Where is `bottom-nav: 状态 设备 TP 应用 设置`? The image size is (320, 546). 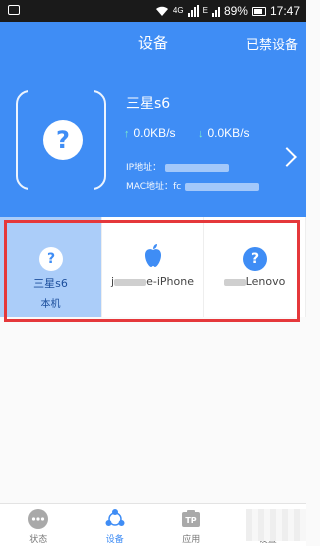 bottom-nav: 状态 设备 TP 应用 设置 is located at coordinates (153, 524).